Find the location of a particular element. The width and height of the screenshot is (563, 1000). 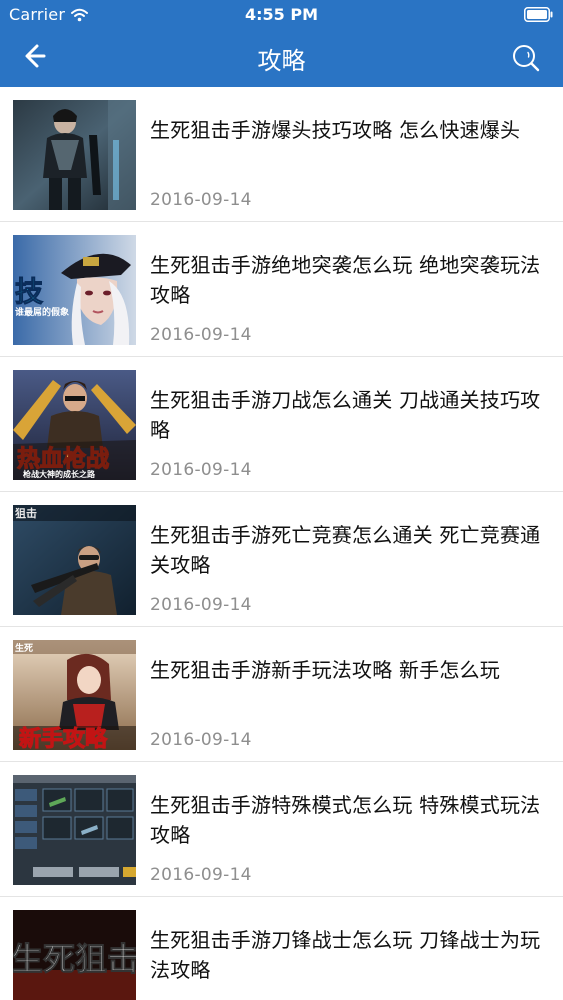

list-item: 生死 新手攻略 生死狙击手游新手玩法攻略 新手怎么玩 2016-09-14 is located at coordinates (281, 694).